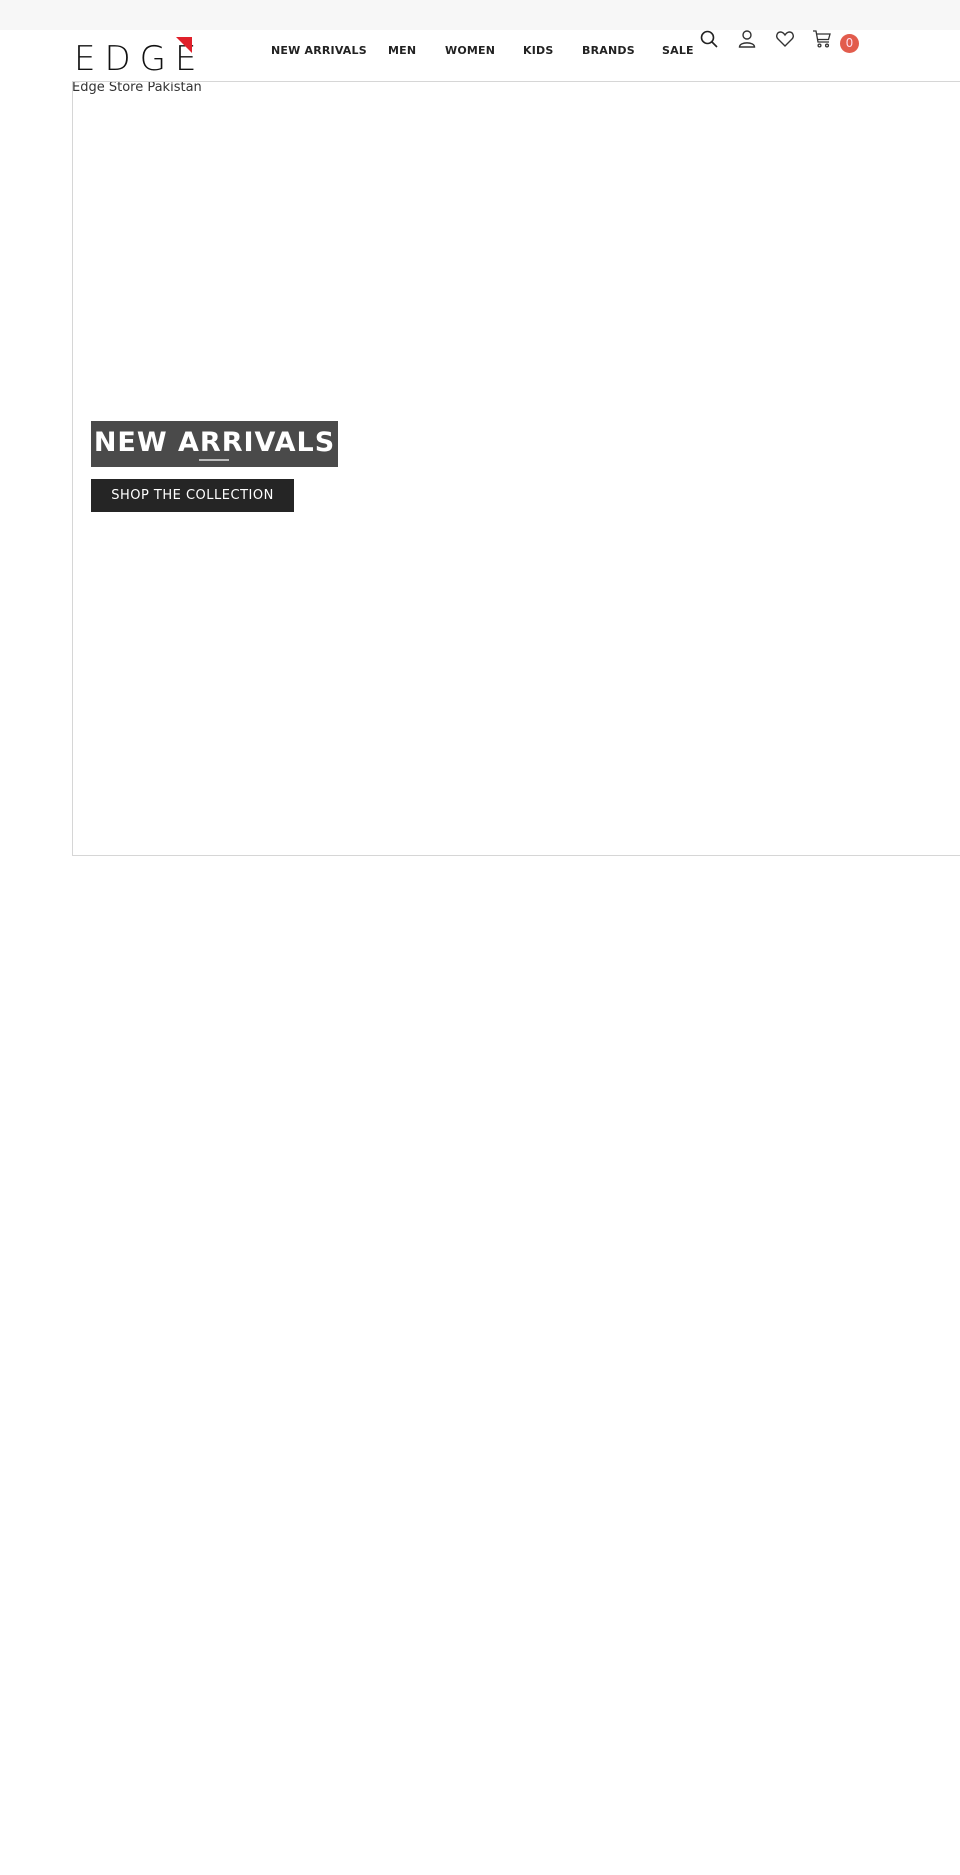  What do you see at coordinates (184, 45) in the screenshot?
I see `logo-triangle-icon` at bounding box center [184, 45].